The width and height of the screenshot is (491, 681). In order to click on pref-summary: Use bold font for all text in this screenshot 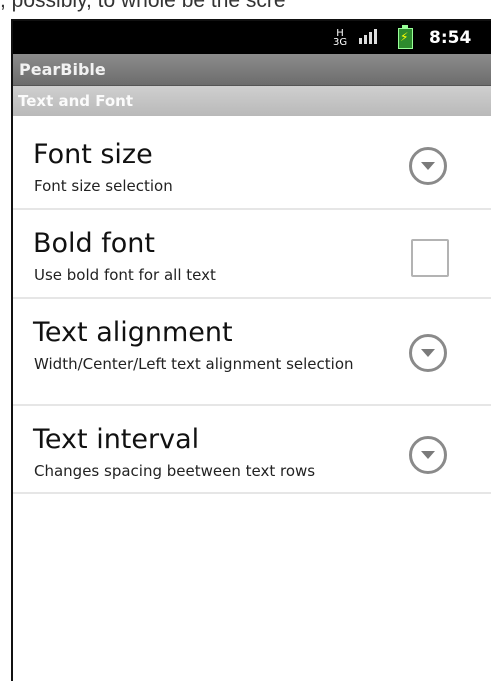, I will do `click(125, 275)`.